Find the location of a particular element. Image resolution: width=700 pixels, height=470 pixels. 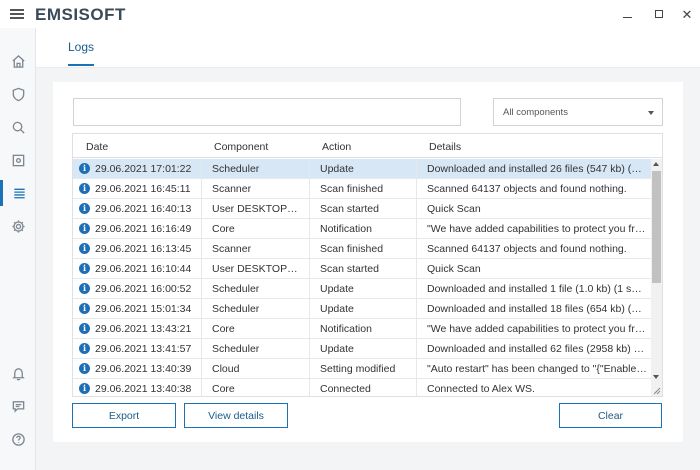

logs-icon is located at coordinates (19, 193).